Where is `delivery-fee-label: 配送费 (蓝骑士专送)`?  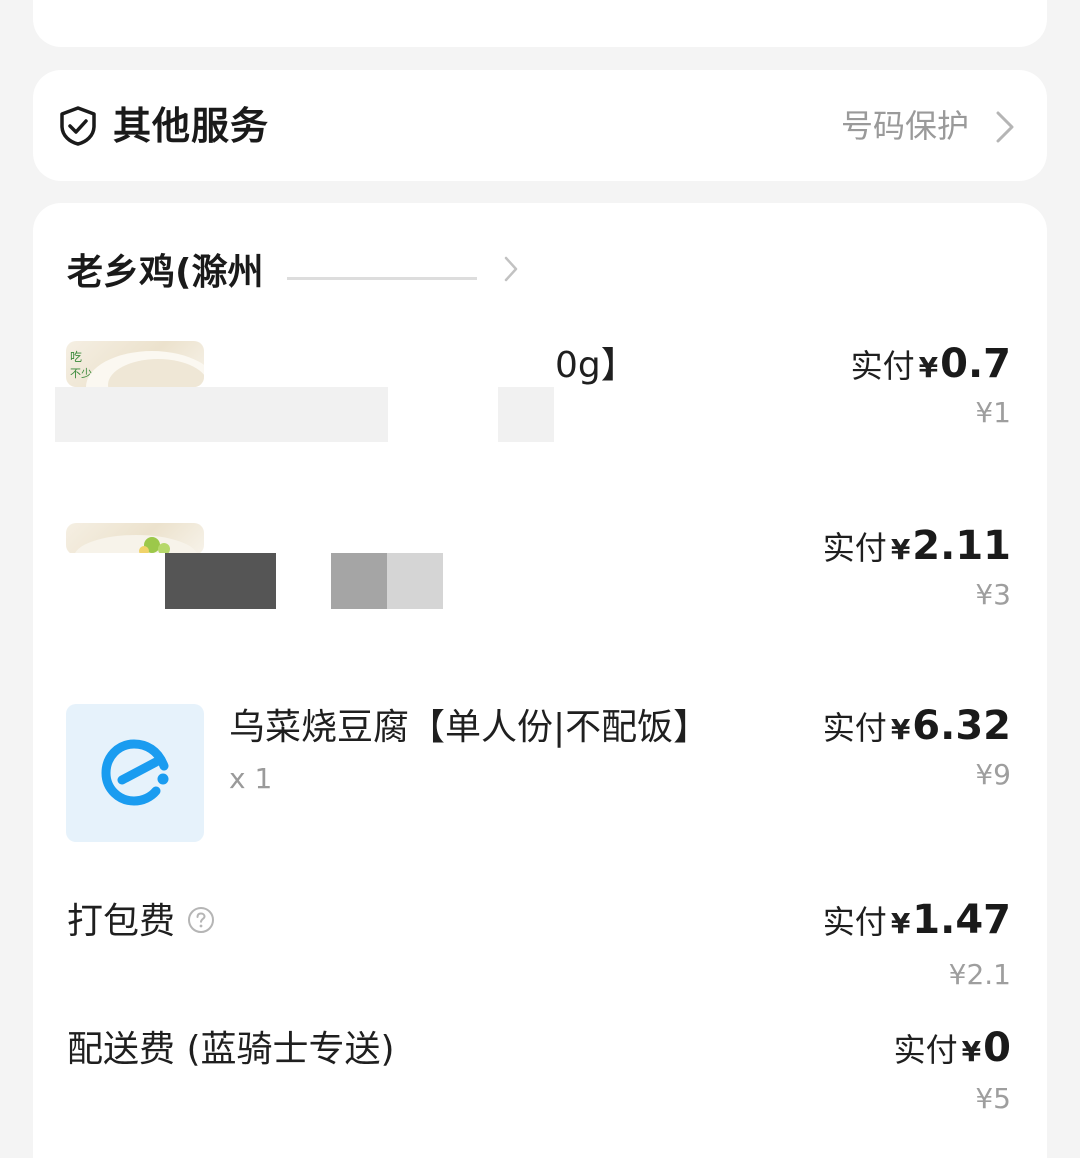
delivery-fee-label: 配送费 (蓝骑士专送) is located at coordinates (231, 1049).